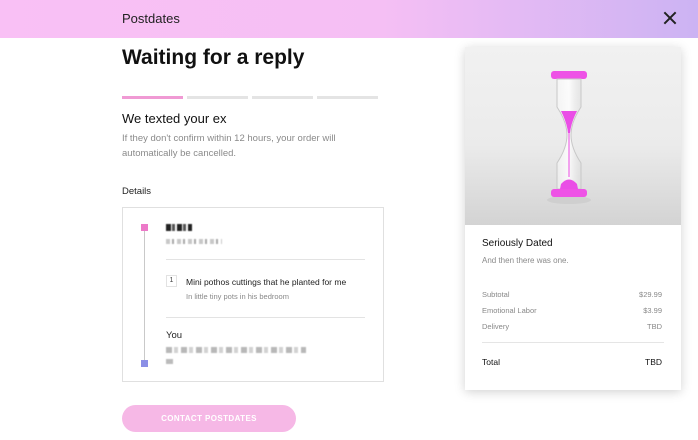 The image size is (698, 440). I want to click on timeline-line, so click(144, 296).